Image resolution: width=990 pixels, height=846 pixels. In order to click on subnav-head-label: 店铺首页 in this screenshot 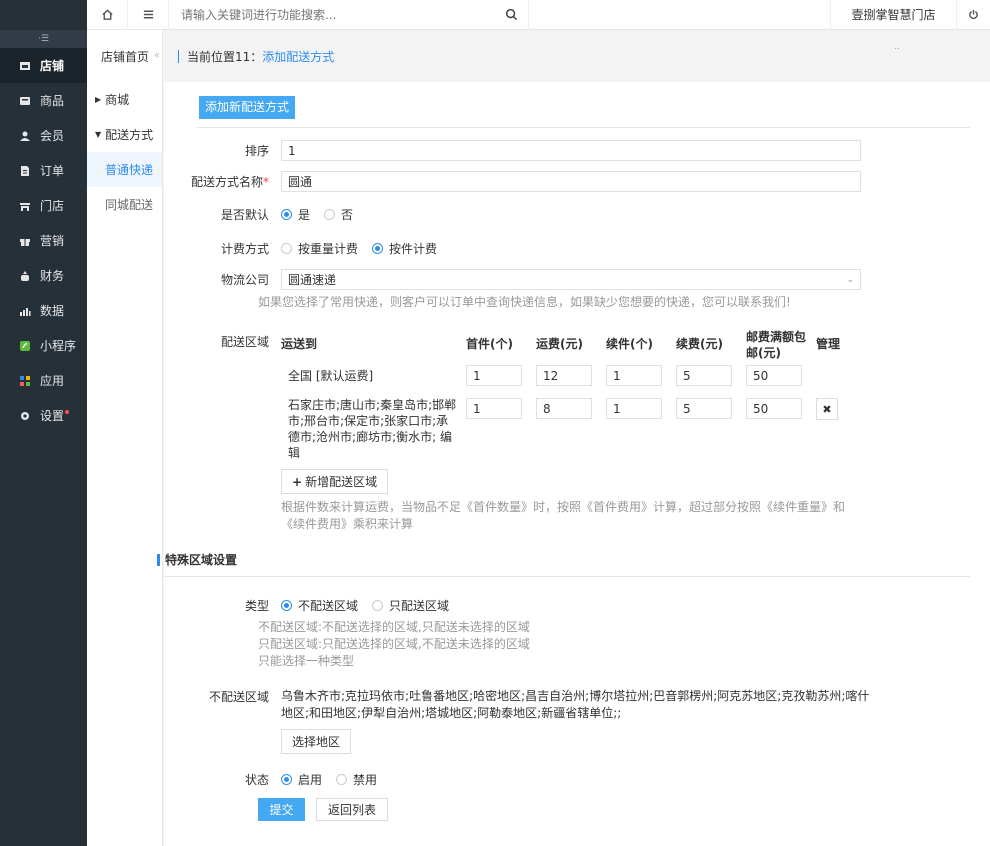, I will do `click(125, 56)`.